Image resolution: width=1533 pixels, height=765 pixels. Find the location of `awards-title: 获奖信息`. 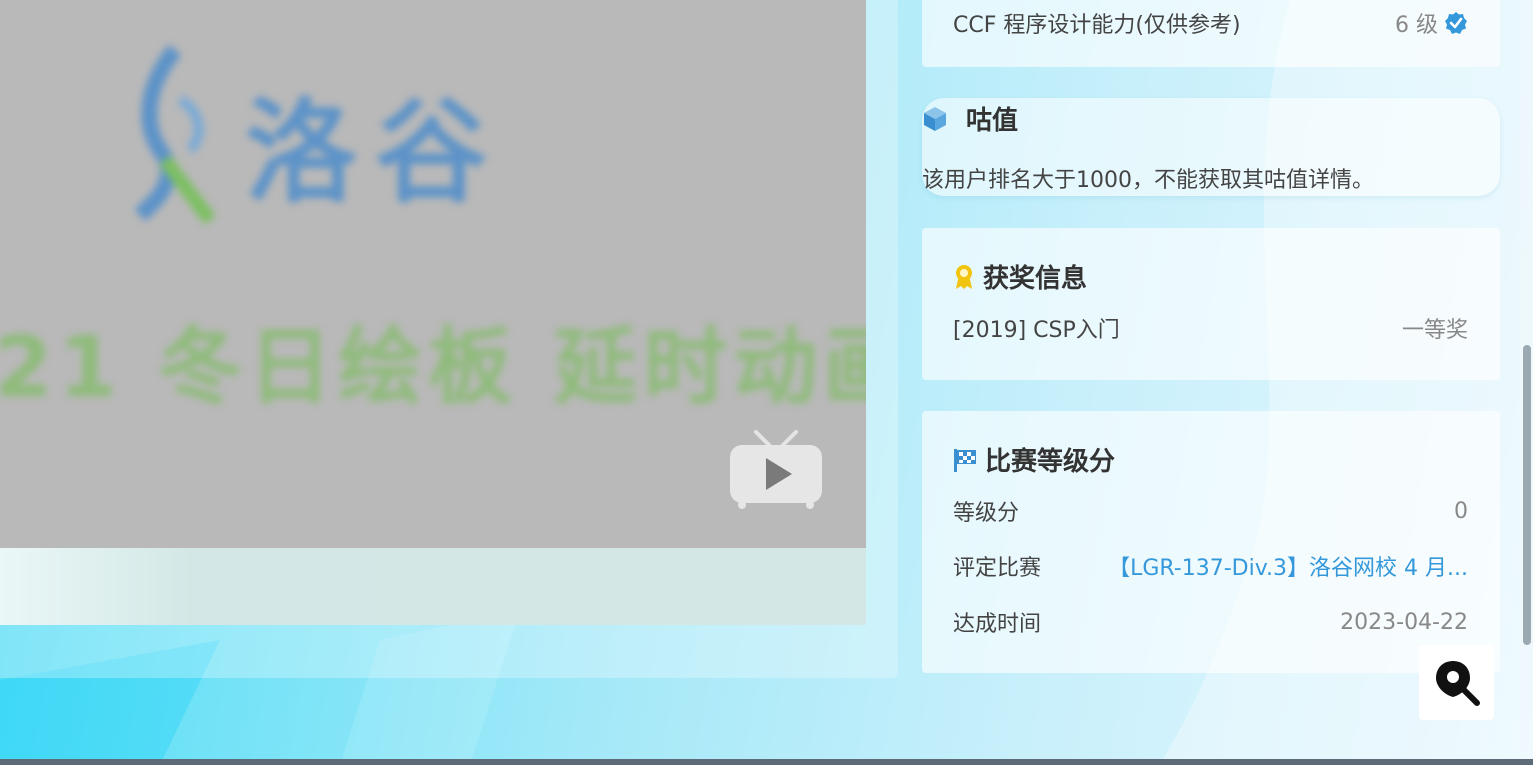

awards-title: 获奖信息 is located at coordinates (1020, 276).